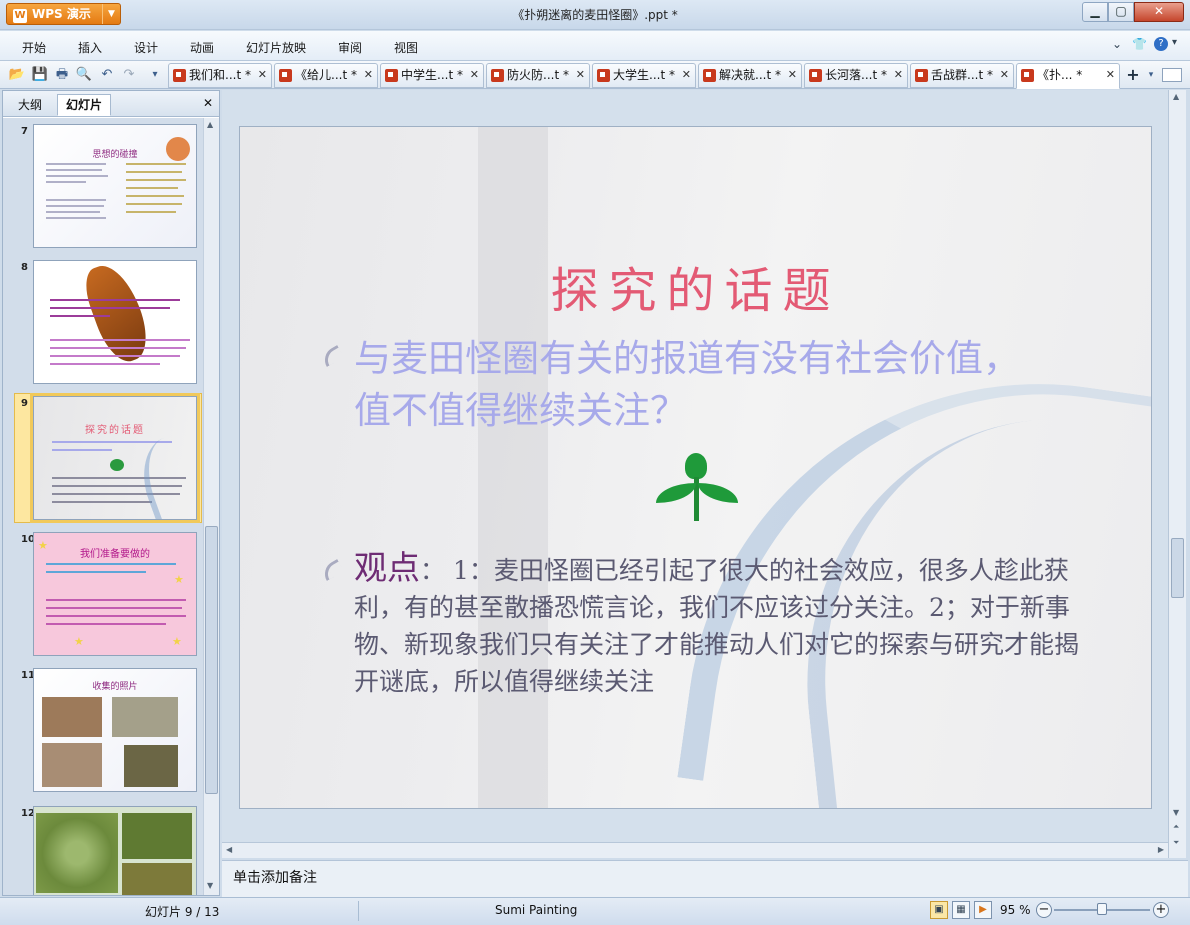 Image resolution: width=1190 pixels, height=925 pixels. Describe the element at coordinates (208, 103) in the screenshot. I see `panel-close-icon: ✕` at that location.